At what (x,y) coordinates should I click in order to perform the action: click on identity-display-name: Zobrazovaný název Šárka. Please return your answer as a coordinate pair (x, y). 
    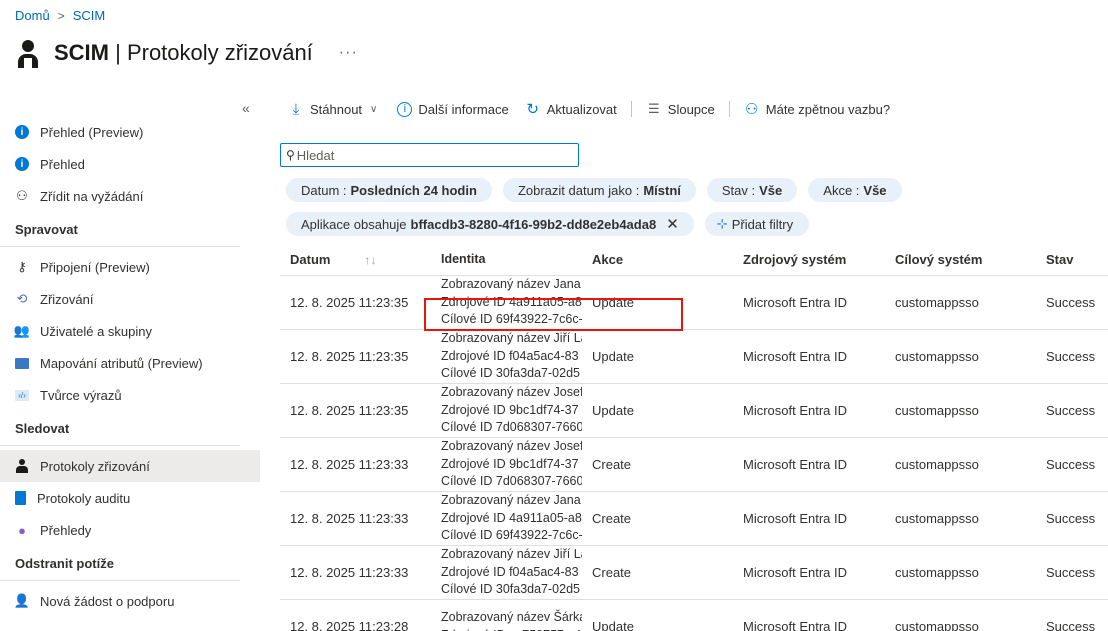
    Looking at the image, I should click on (511, 617).